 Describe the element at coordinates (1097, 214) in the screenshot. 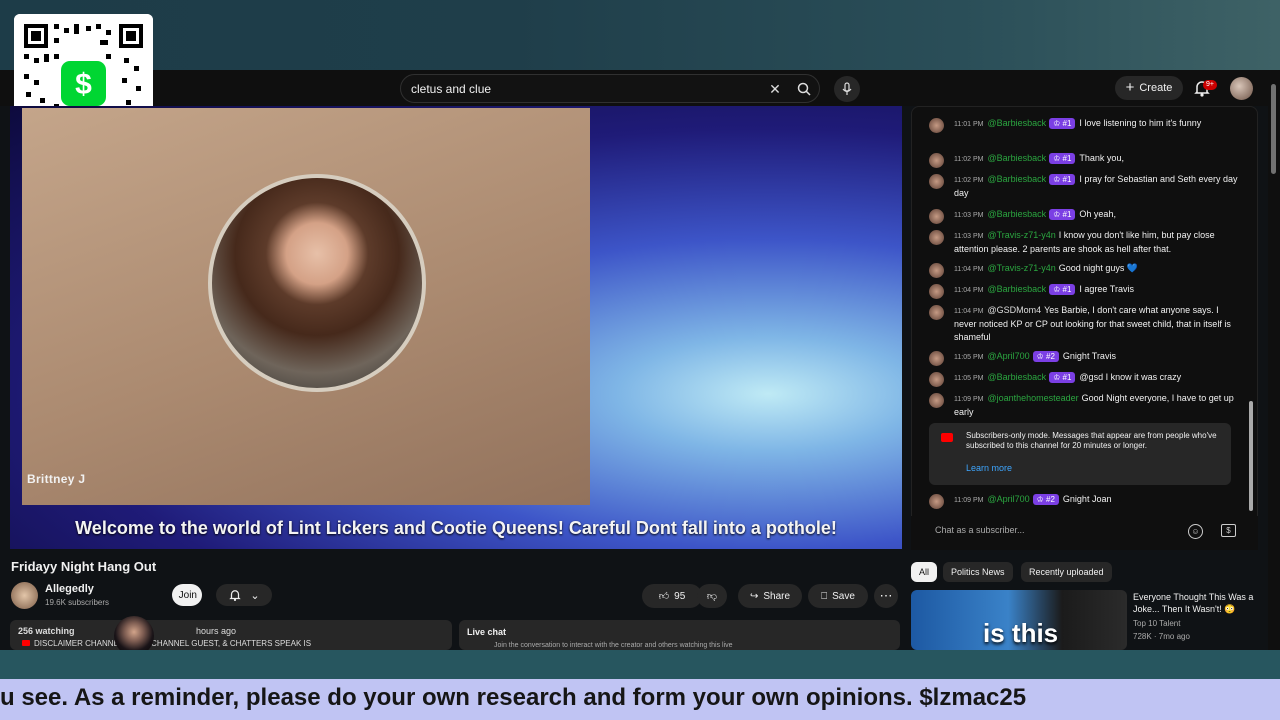

I see `chat-text: Oh yeah,` at that location.